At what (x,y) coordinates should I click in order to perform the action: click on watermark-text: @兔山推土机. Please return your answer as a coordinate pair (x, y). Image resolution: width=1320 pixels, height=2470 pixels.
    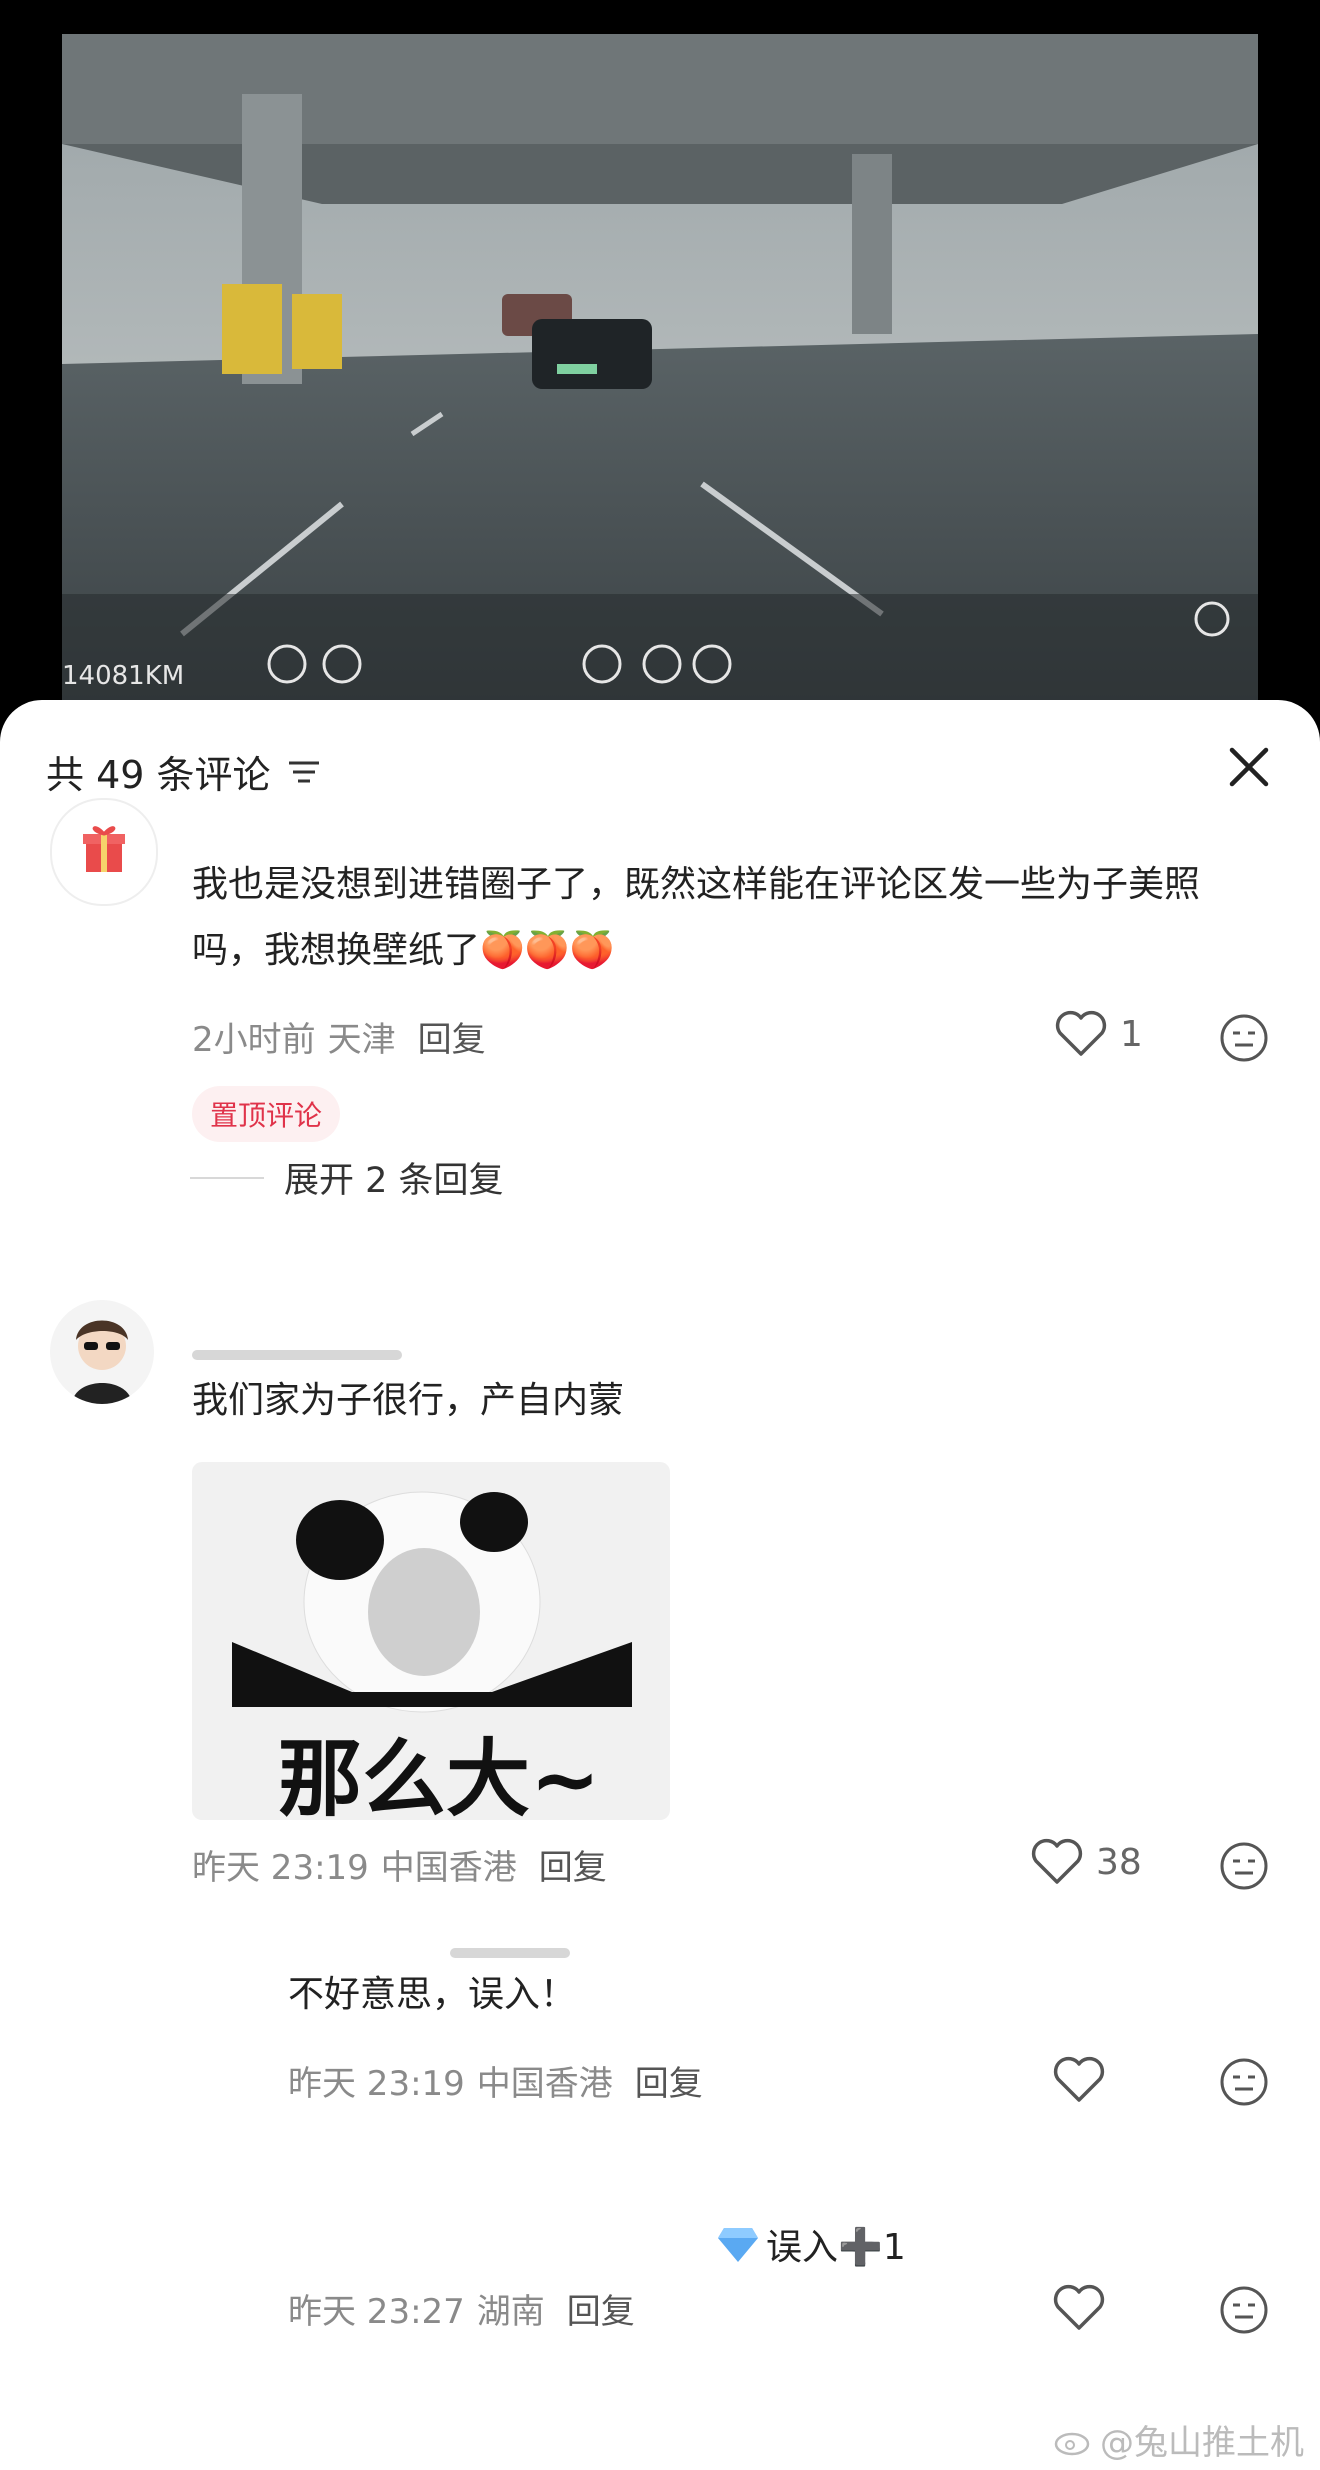
    Looking at the image, I should click on (1202, 2443).